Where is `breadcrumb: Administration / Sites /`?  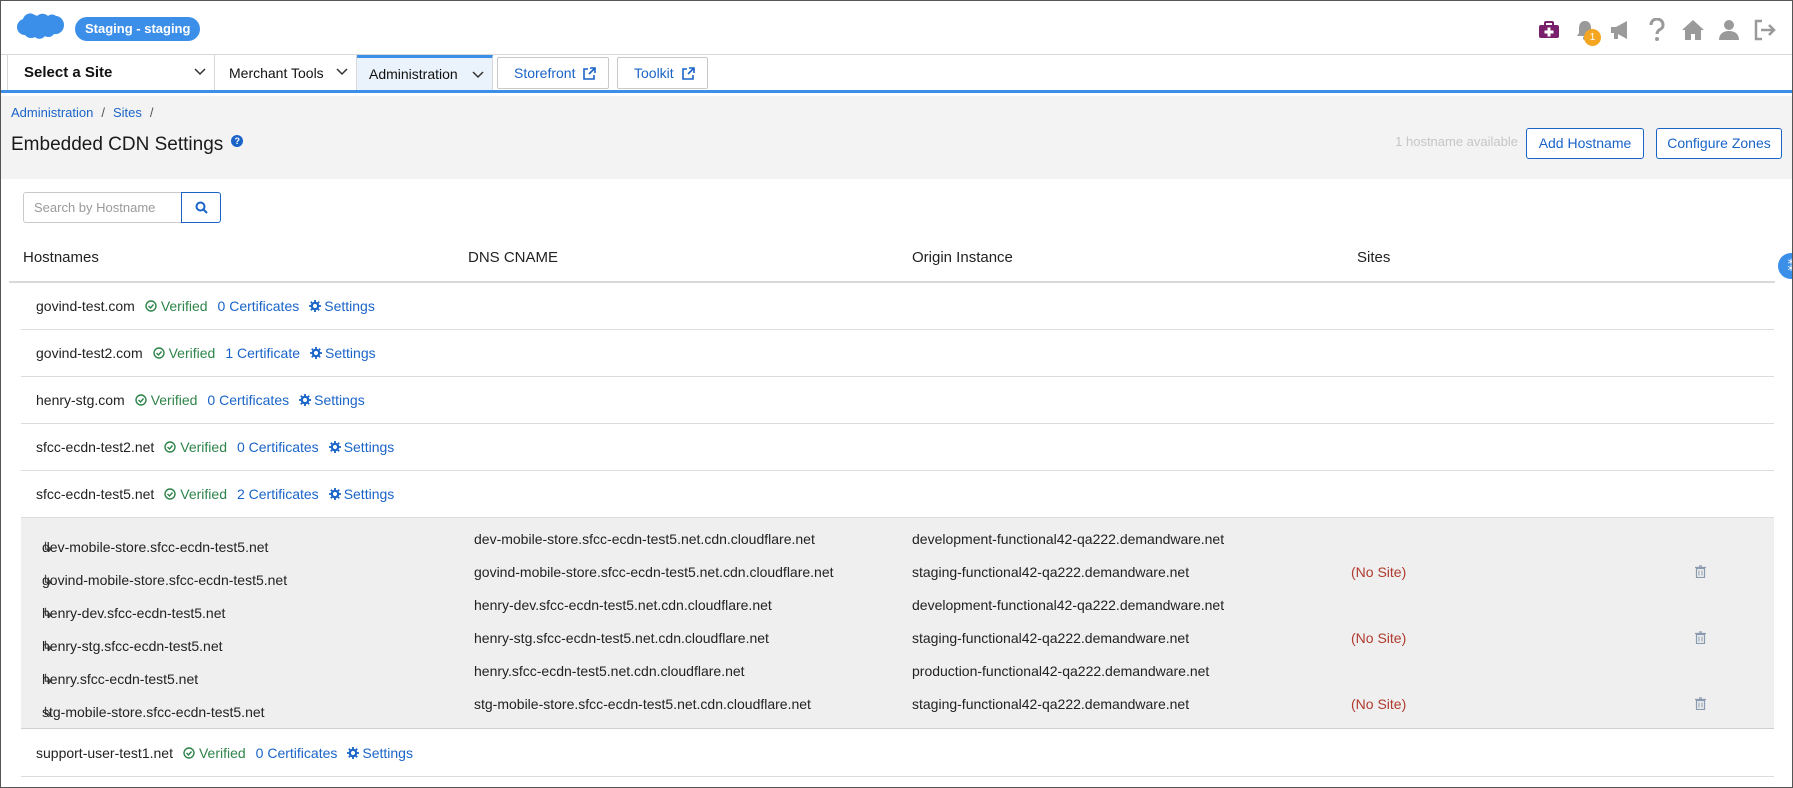 breadcrumb: Administration / Sites / is located at coordinates (86, 112).